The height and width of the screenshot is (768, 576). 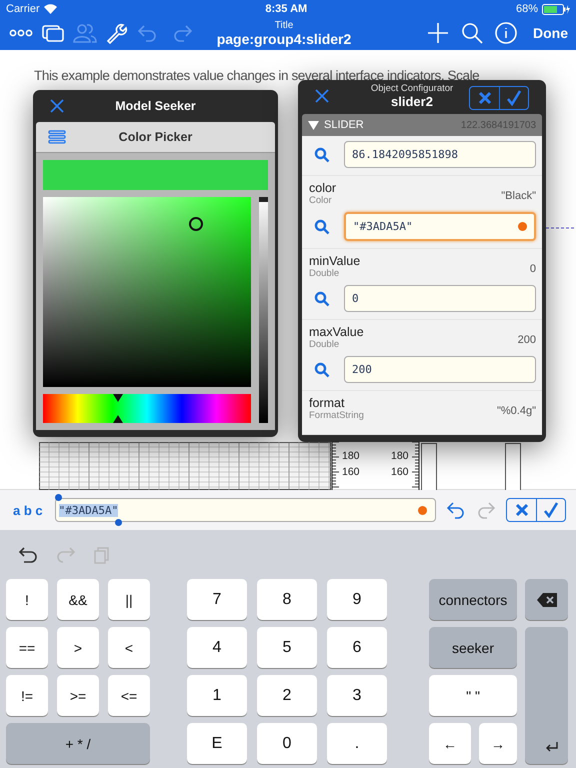 I want to click on window-subtitle: Object Configurator, so click(x=412, y=88).